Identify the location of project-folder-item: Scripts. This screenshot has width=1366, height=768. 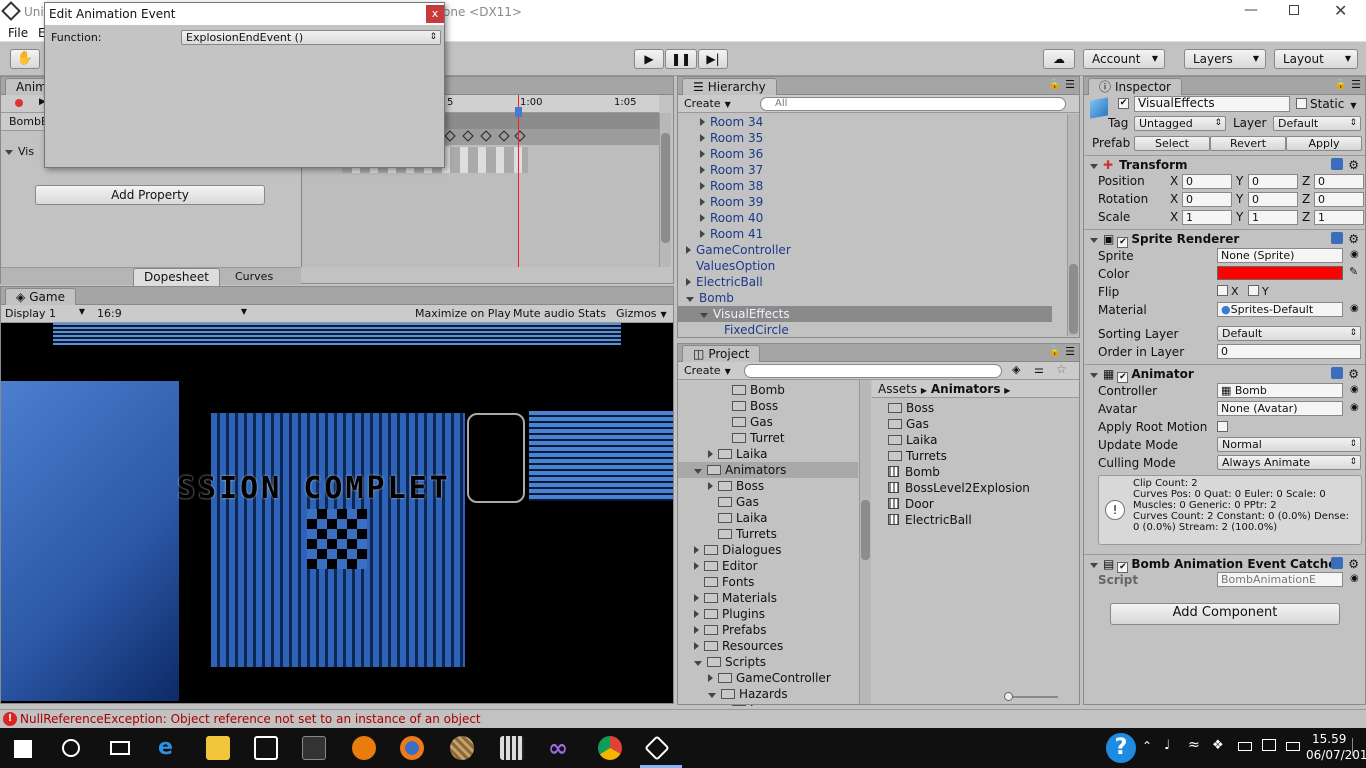
(768, 662).